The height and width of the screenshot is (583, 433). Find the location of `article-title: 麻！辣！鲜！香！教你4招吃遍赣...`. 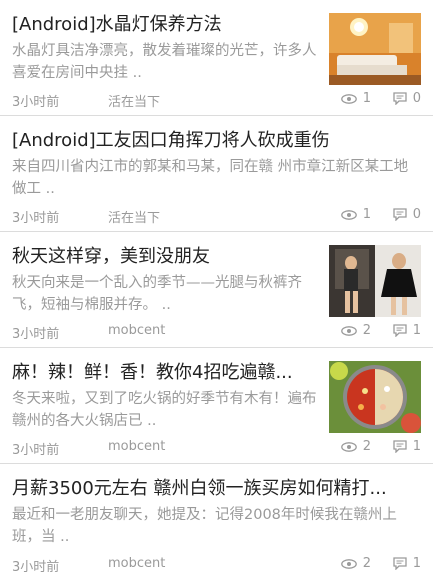

article-title: 麻！辣！鲜！香！教你4招吃遍赣... is located at coordinates (164, 371).